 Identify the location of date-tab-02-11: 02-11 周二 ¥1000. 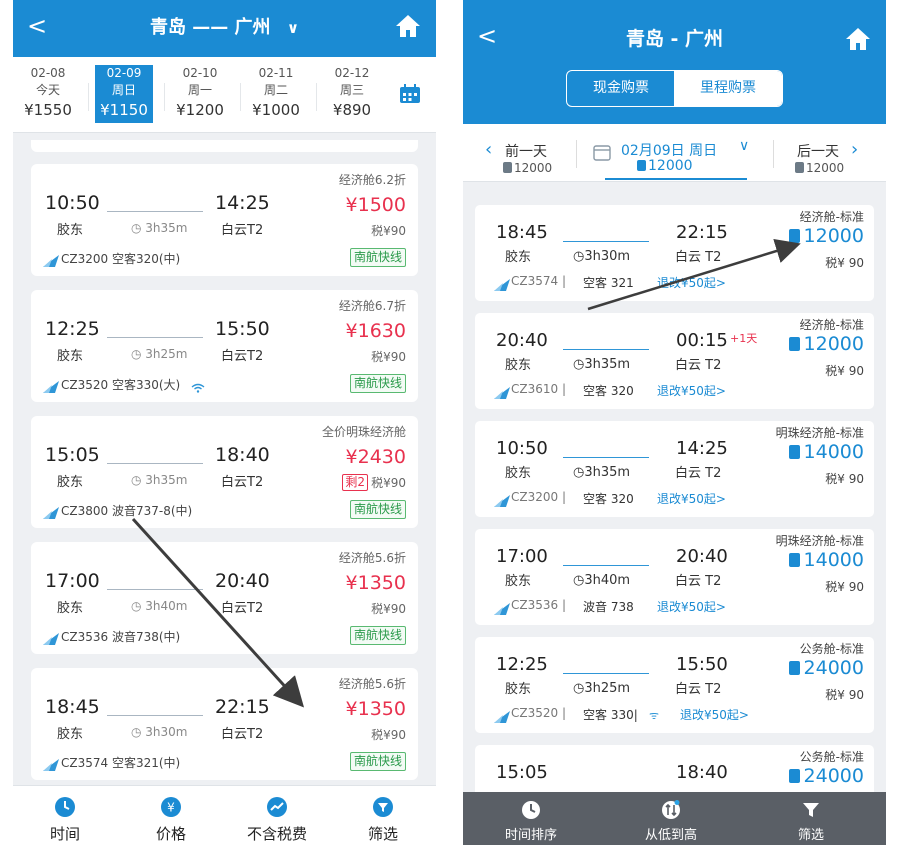
(276, 94).